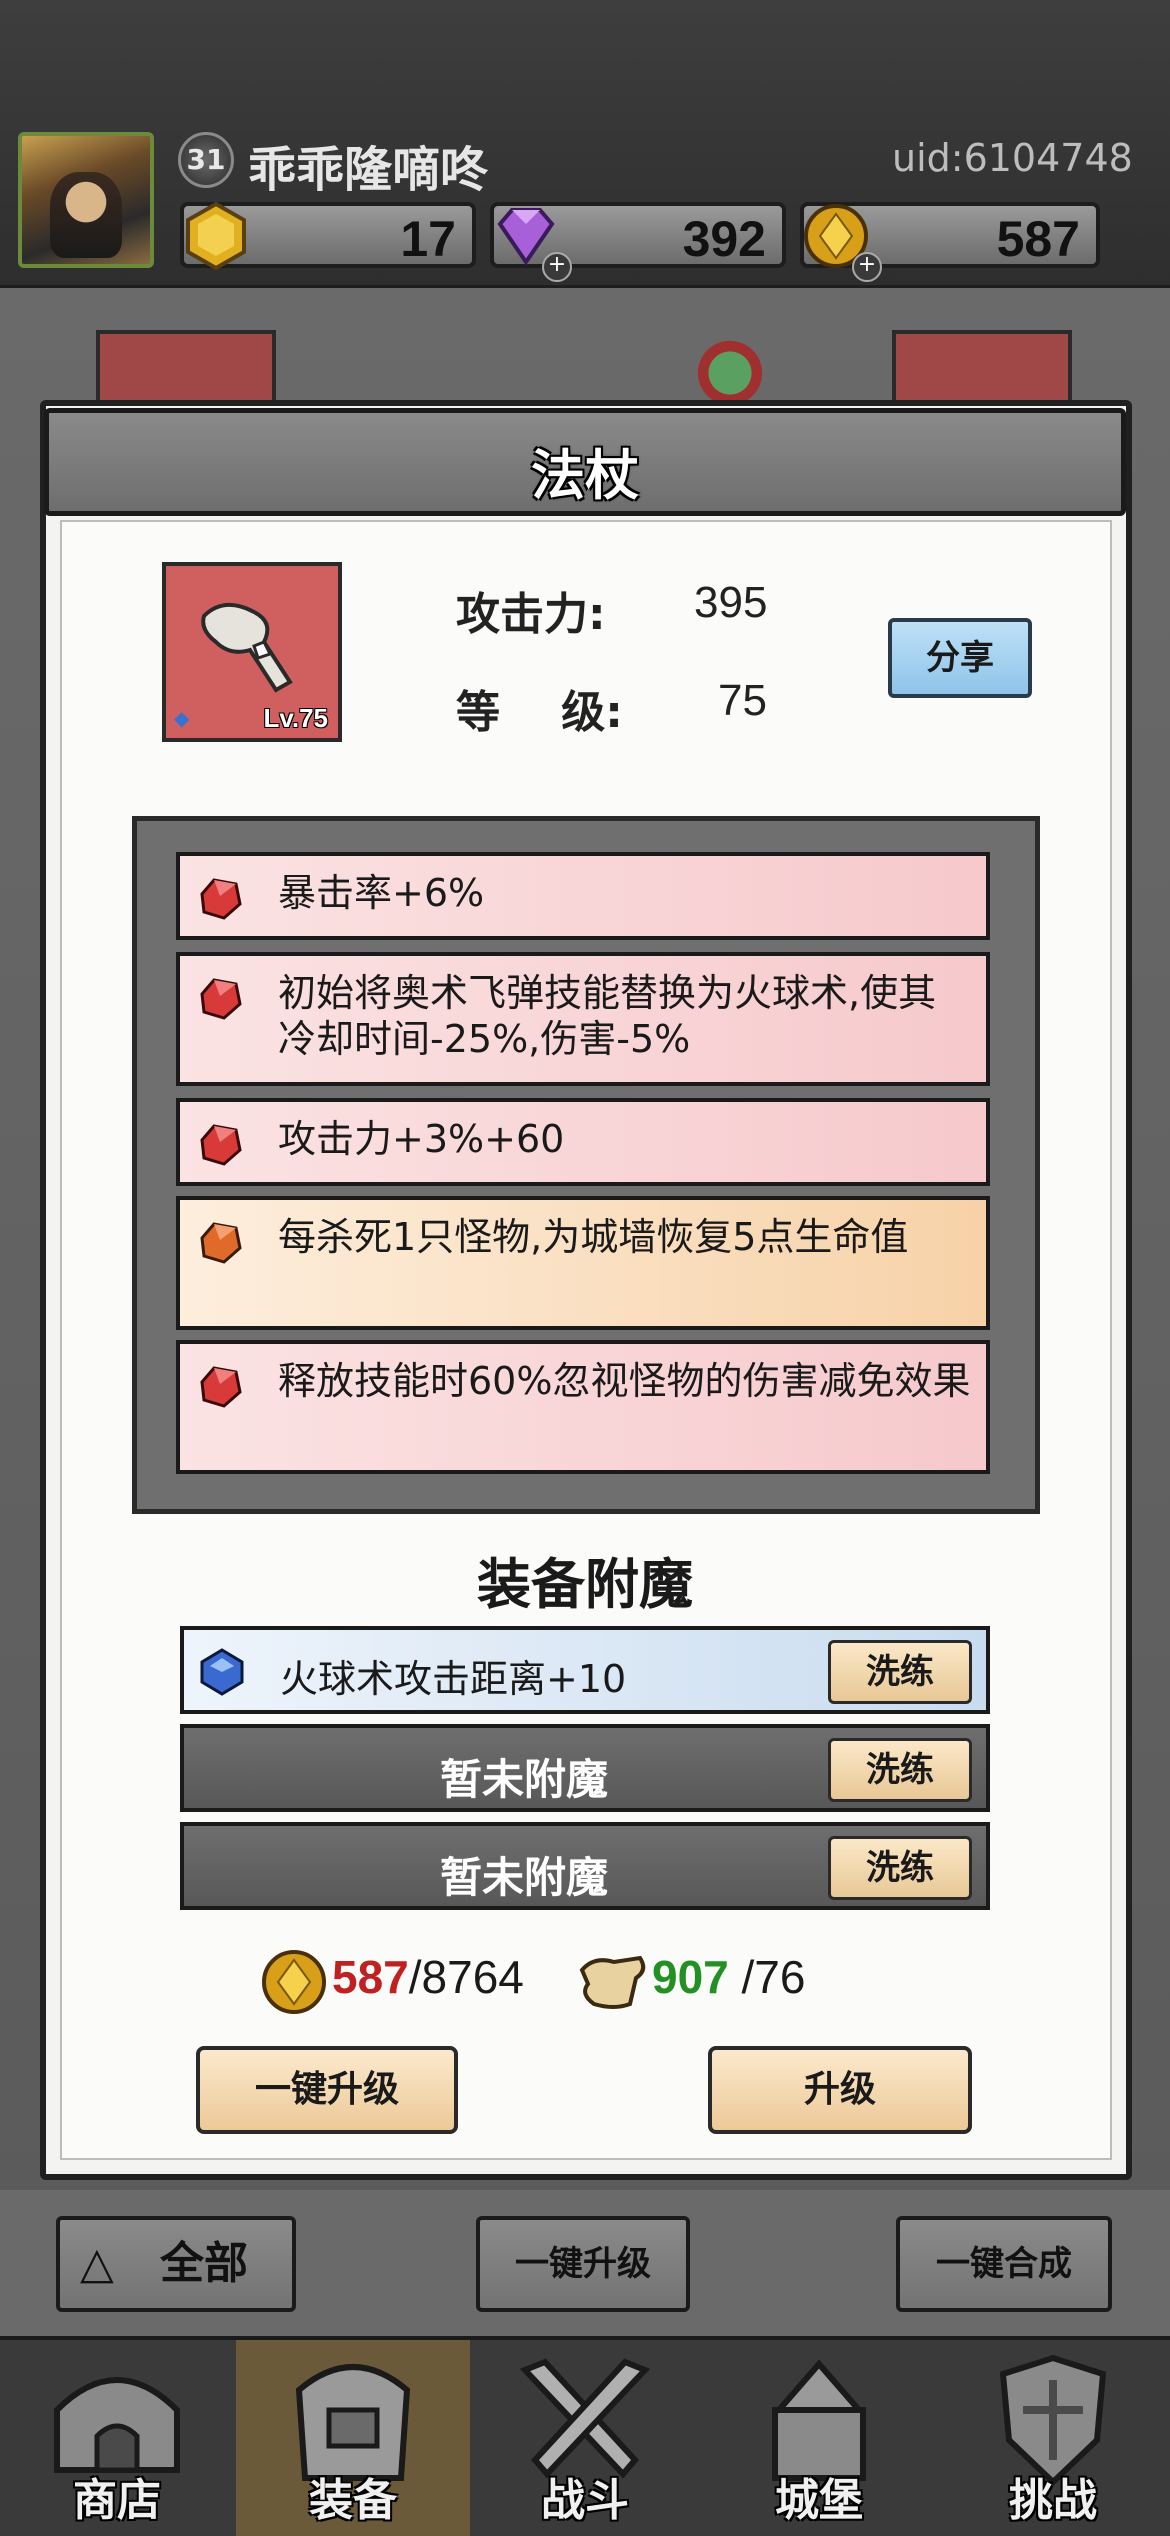 The height and width of the screenshot is (2536, 1170). I want to click on staff-icon, so click(247, 648).